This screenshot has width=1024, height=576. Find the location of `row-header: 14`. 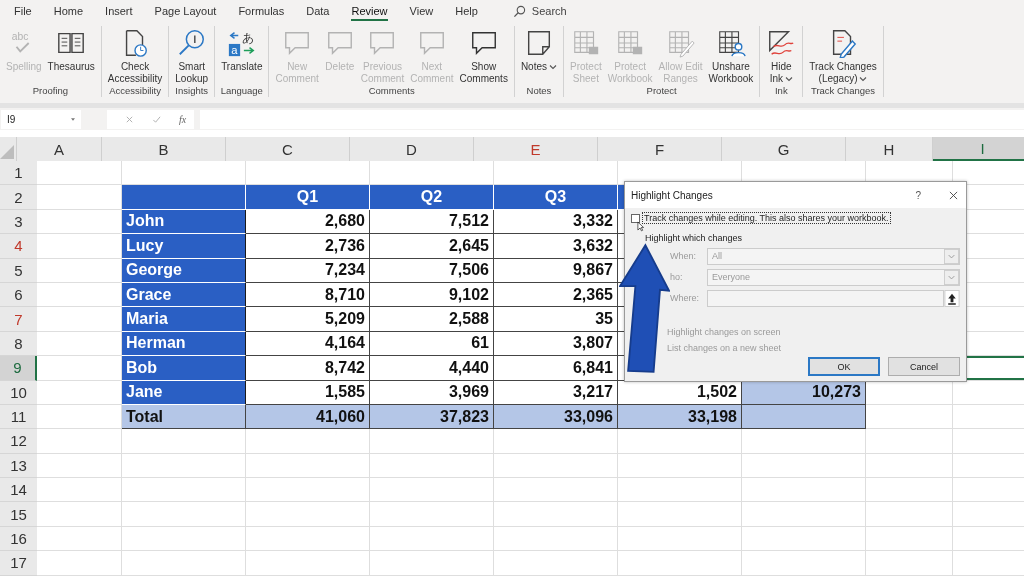

row-header: 14 is located at coordinates (18, 490).